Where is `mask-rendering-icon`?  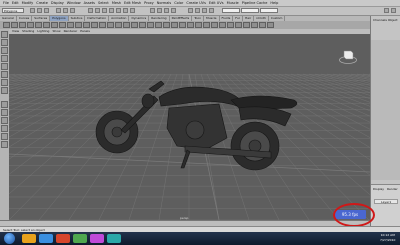
mask-rendering-icon is located at coordinates (132, 10).